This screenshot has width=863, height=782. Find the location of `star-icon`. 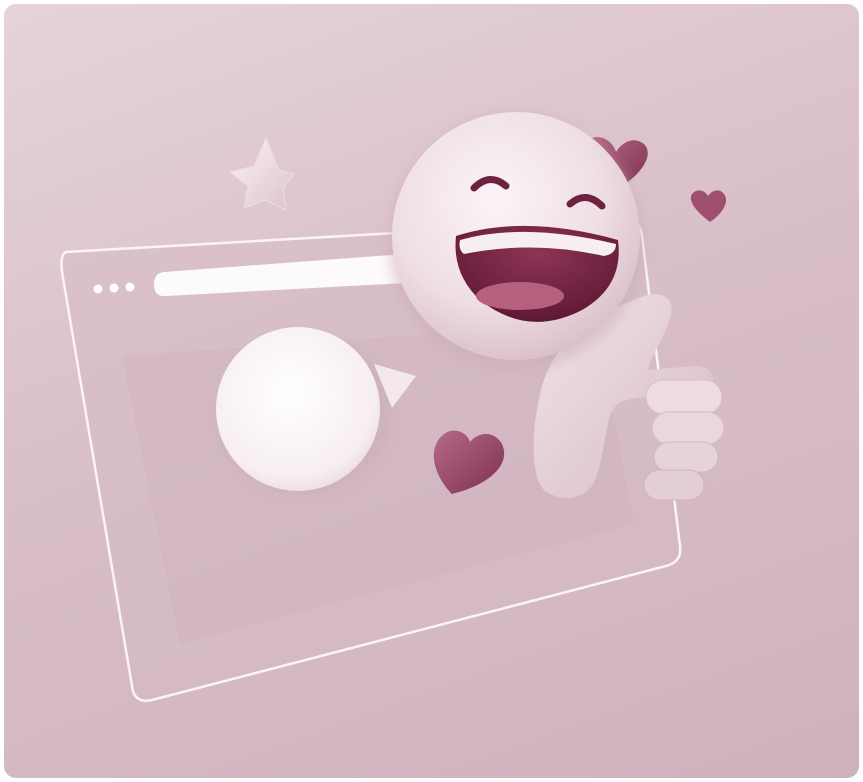

star-icon is located at coordinates (261, 173).